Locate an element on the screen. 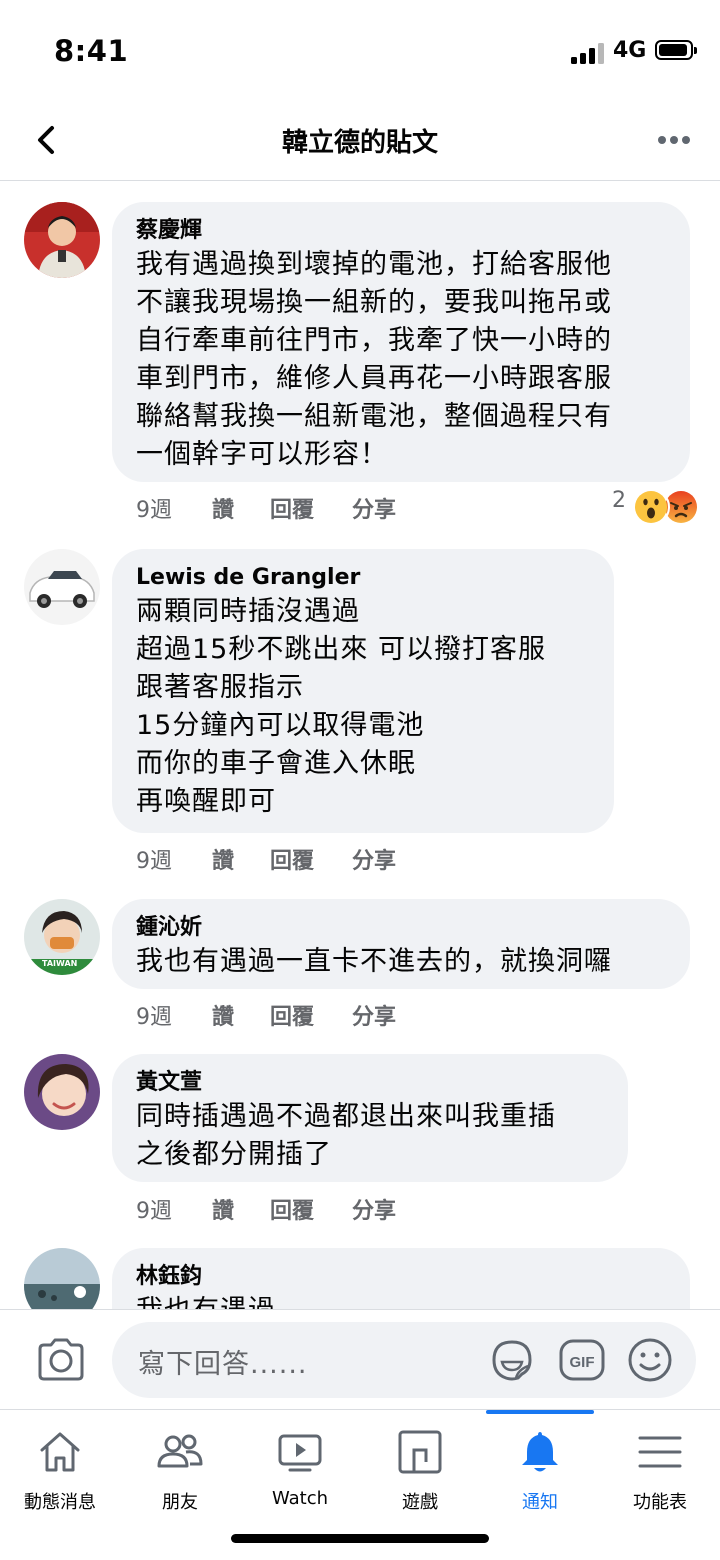 The height and width of the screenshot is (1560, 720). sticker-icon is located at coordinates (512, 1360).